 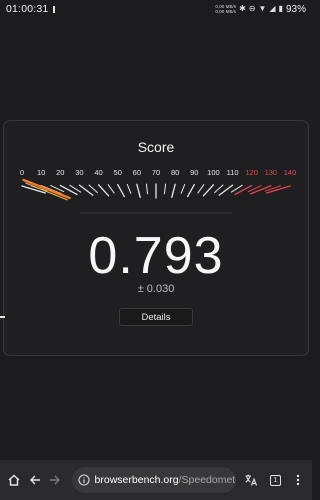 I want to click on gauge-tick-label: 140, so click(x=290, y=172).